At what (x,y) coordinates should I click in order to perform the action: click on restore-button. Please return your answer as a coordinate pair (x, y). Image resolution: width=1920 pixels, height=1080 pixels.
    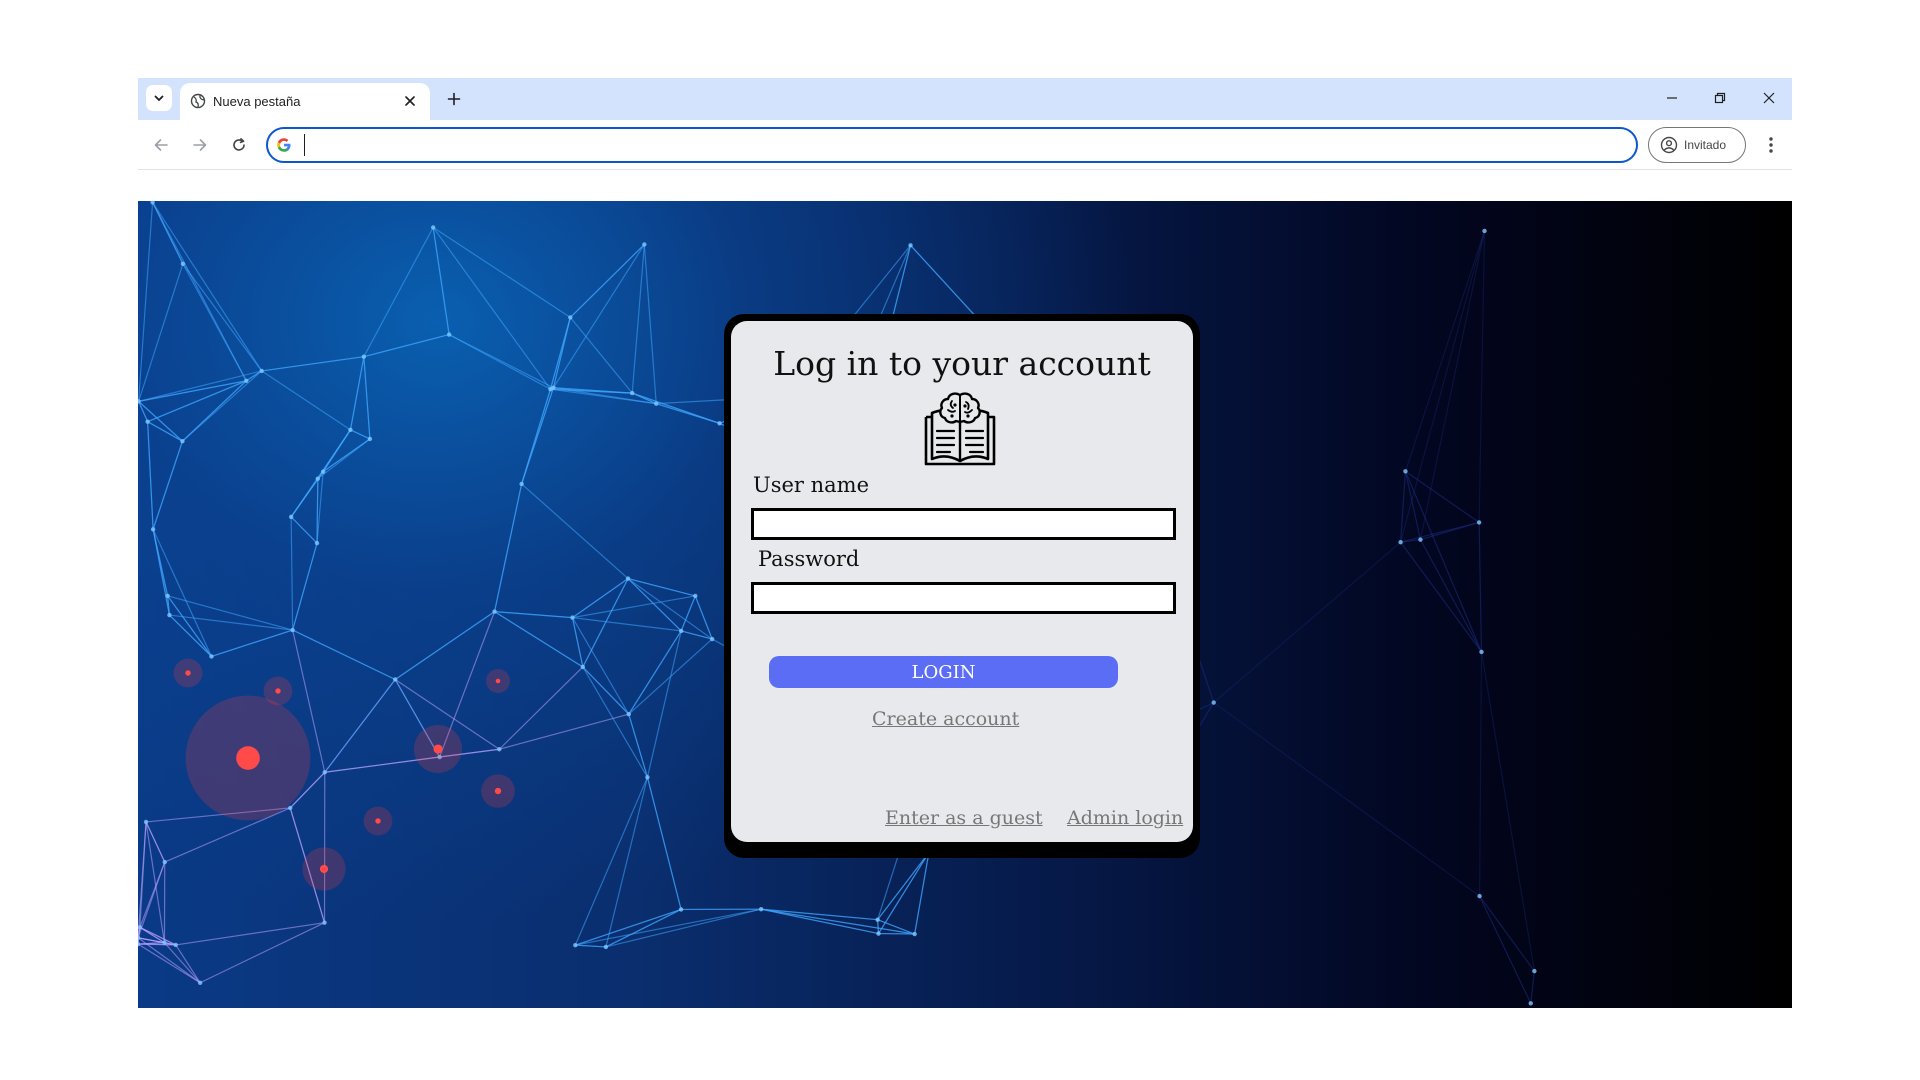
    Looking at the image, I should click on (1720, 98).